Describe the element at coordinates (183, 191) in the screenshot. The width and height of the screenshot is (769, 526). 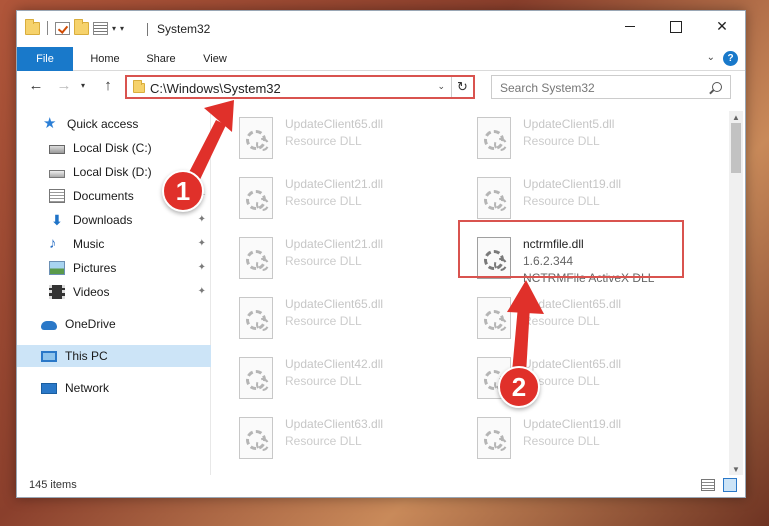
I see `callout-1: 1` at that location.